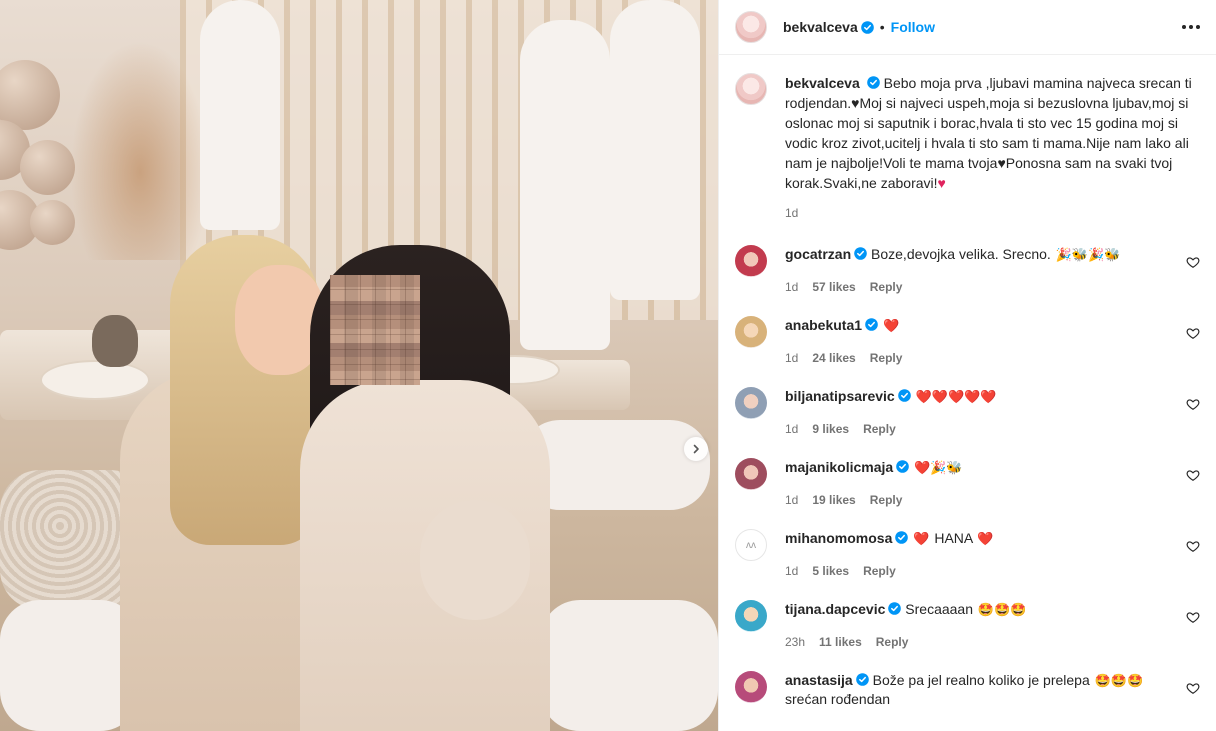 The height and width of the screenshot is (731, 1216). Describe the element at coordinates (833, 500) in the screenshot. I see `comment-likes: 19 likes` at that location.